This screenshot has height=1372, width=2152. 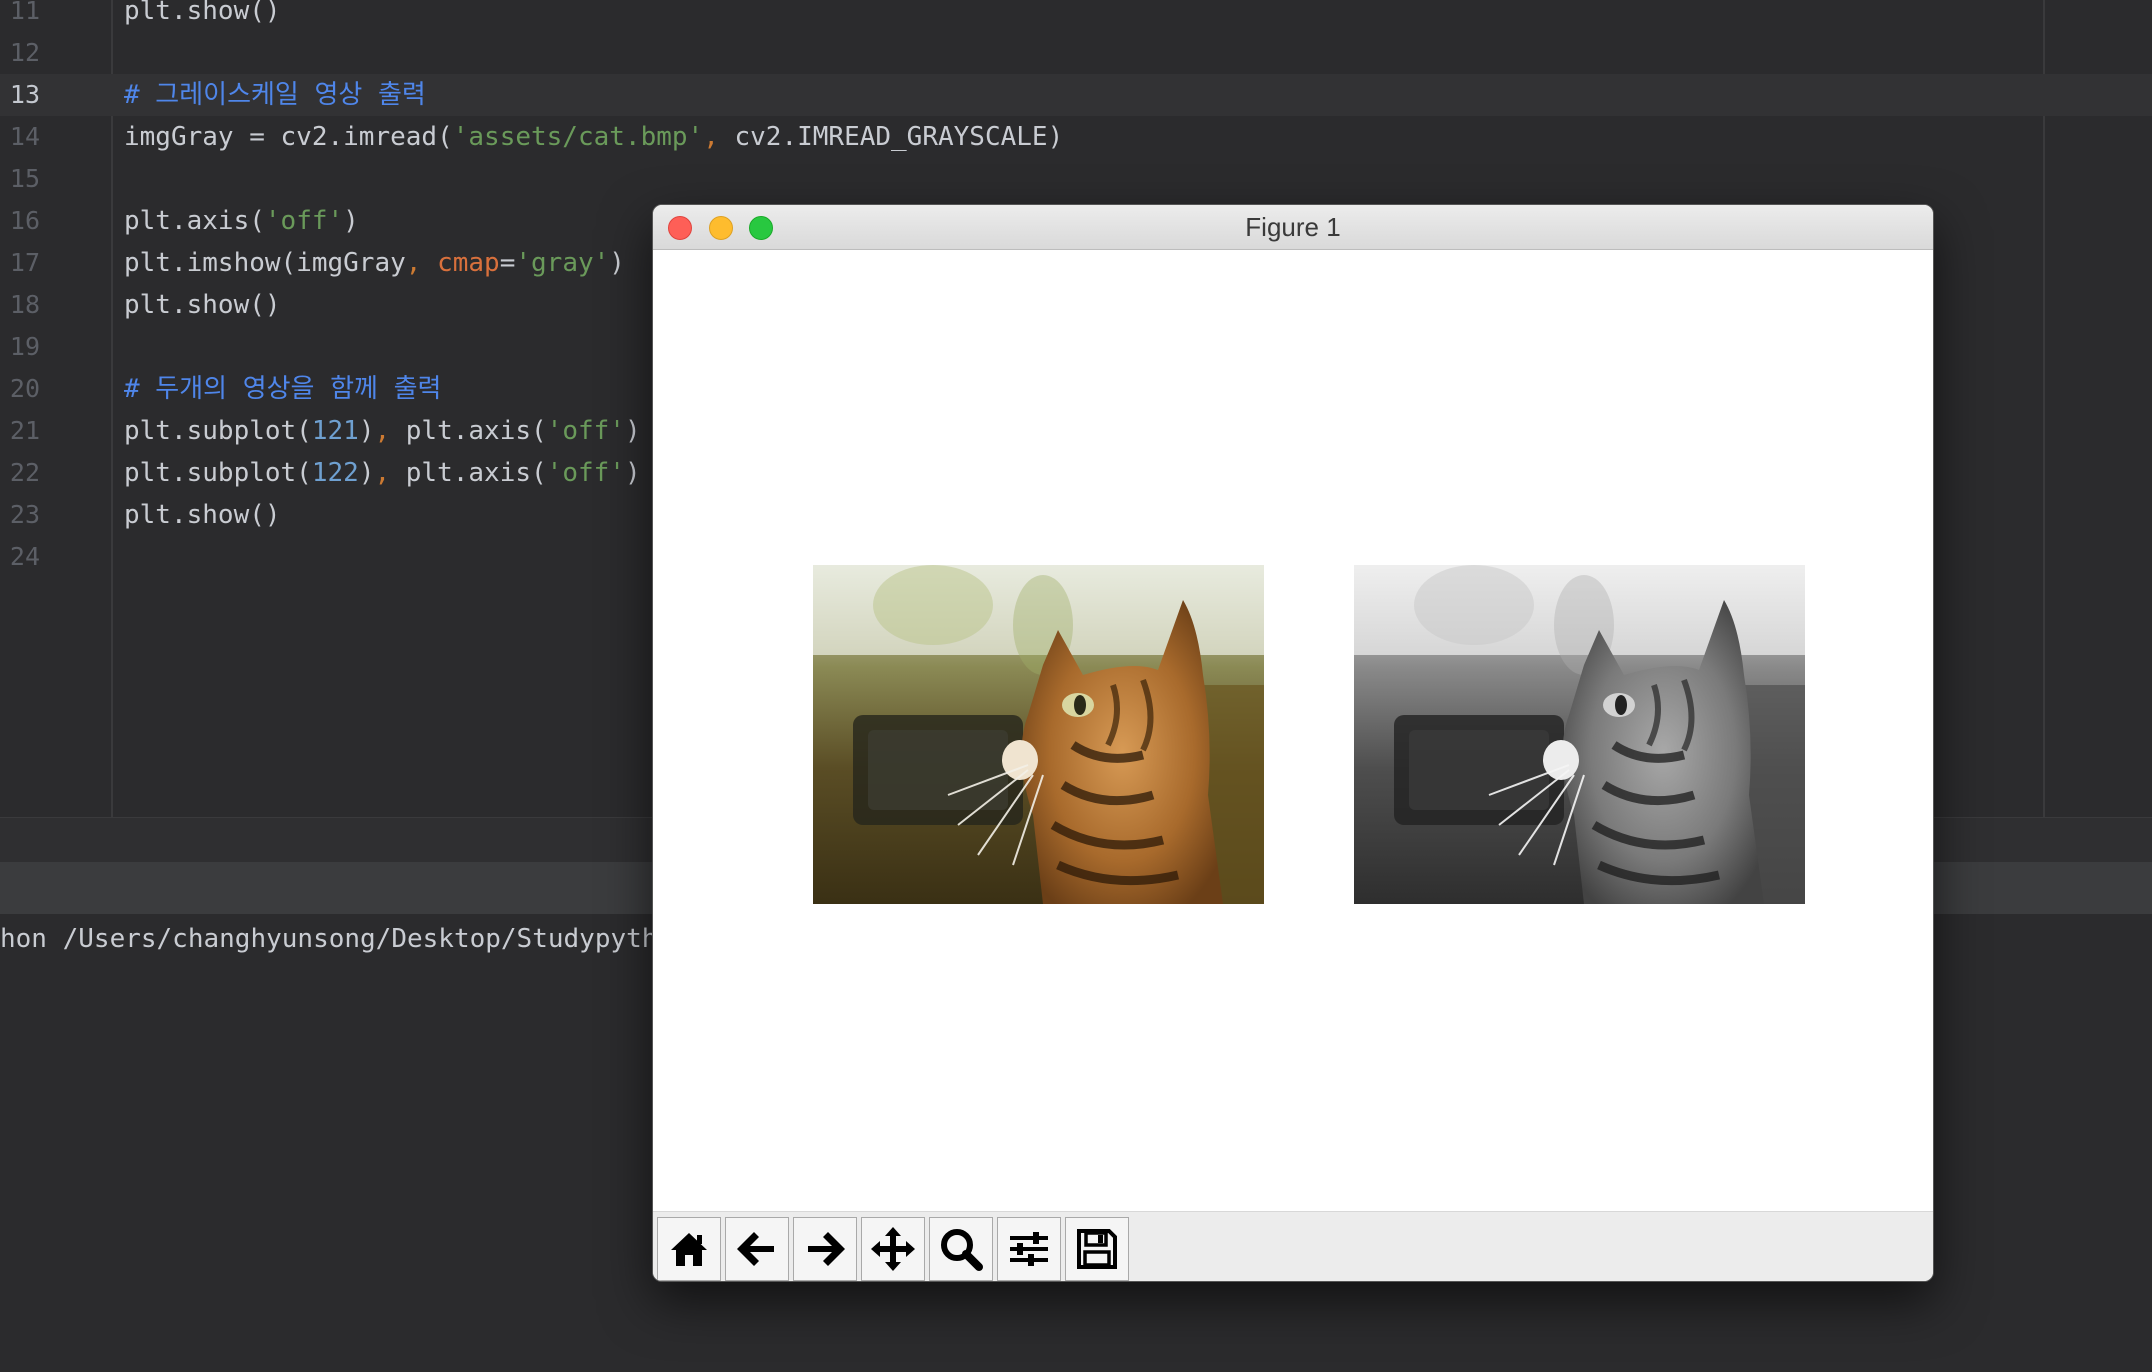 What do you see at coordinates (24, 178) in the screenshot?
I see `line-number: 15` at bounding box center [24, 178].